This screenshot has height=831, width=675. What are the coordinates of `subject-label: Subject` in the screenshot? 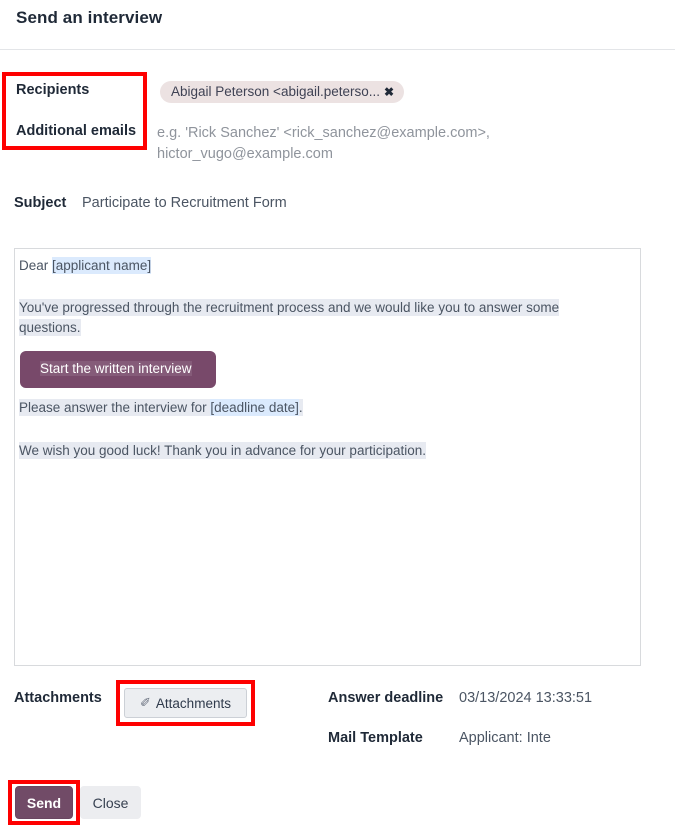 It's located at (40, 203).